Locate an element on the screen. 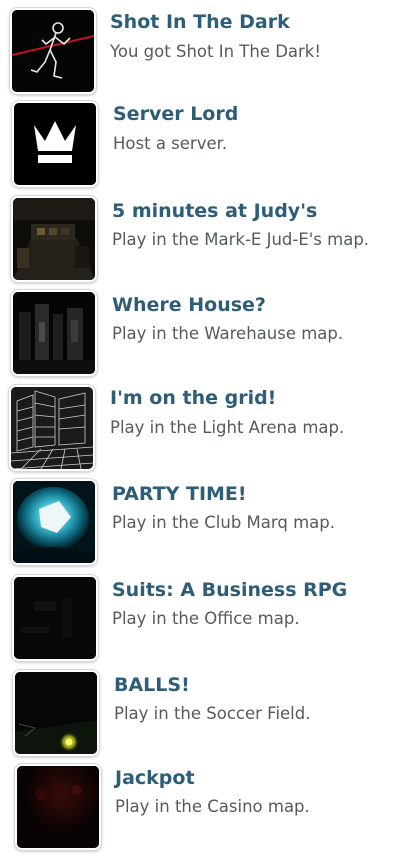 This screenshot has width=401, height=858. casino-thumbnail is located at coordinates (58, 807).